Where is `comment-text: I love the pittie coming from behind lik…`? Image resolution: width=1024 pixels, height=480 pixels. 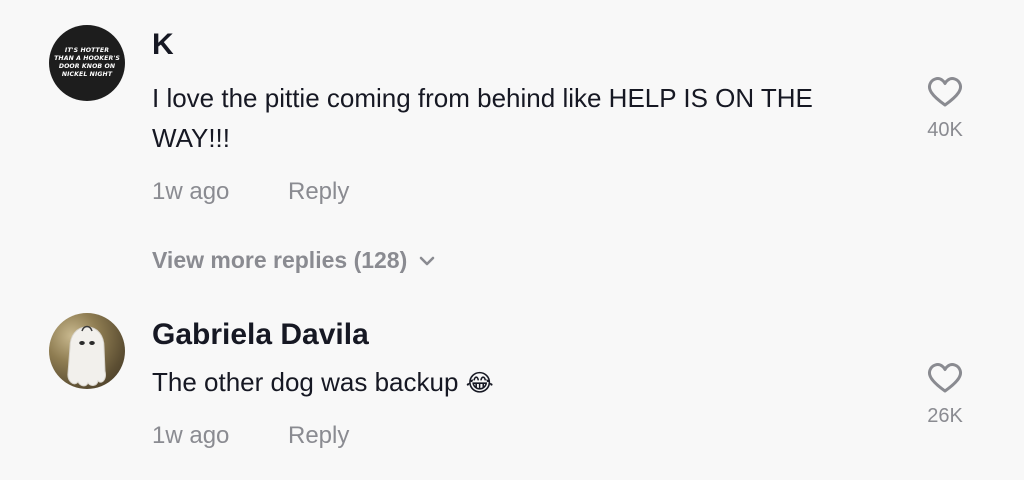
comment-text: I love the pittie coming from behind lik… is located at coordinates (482, 118).